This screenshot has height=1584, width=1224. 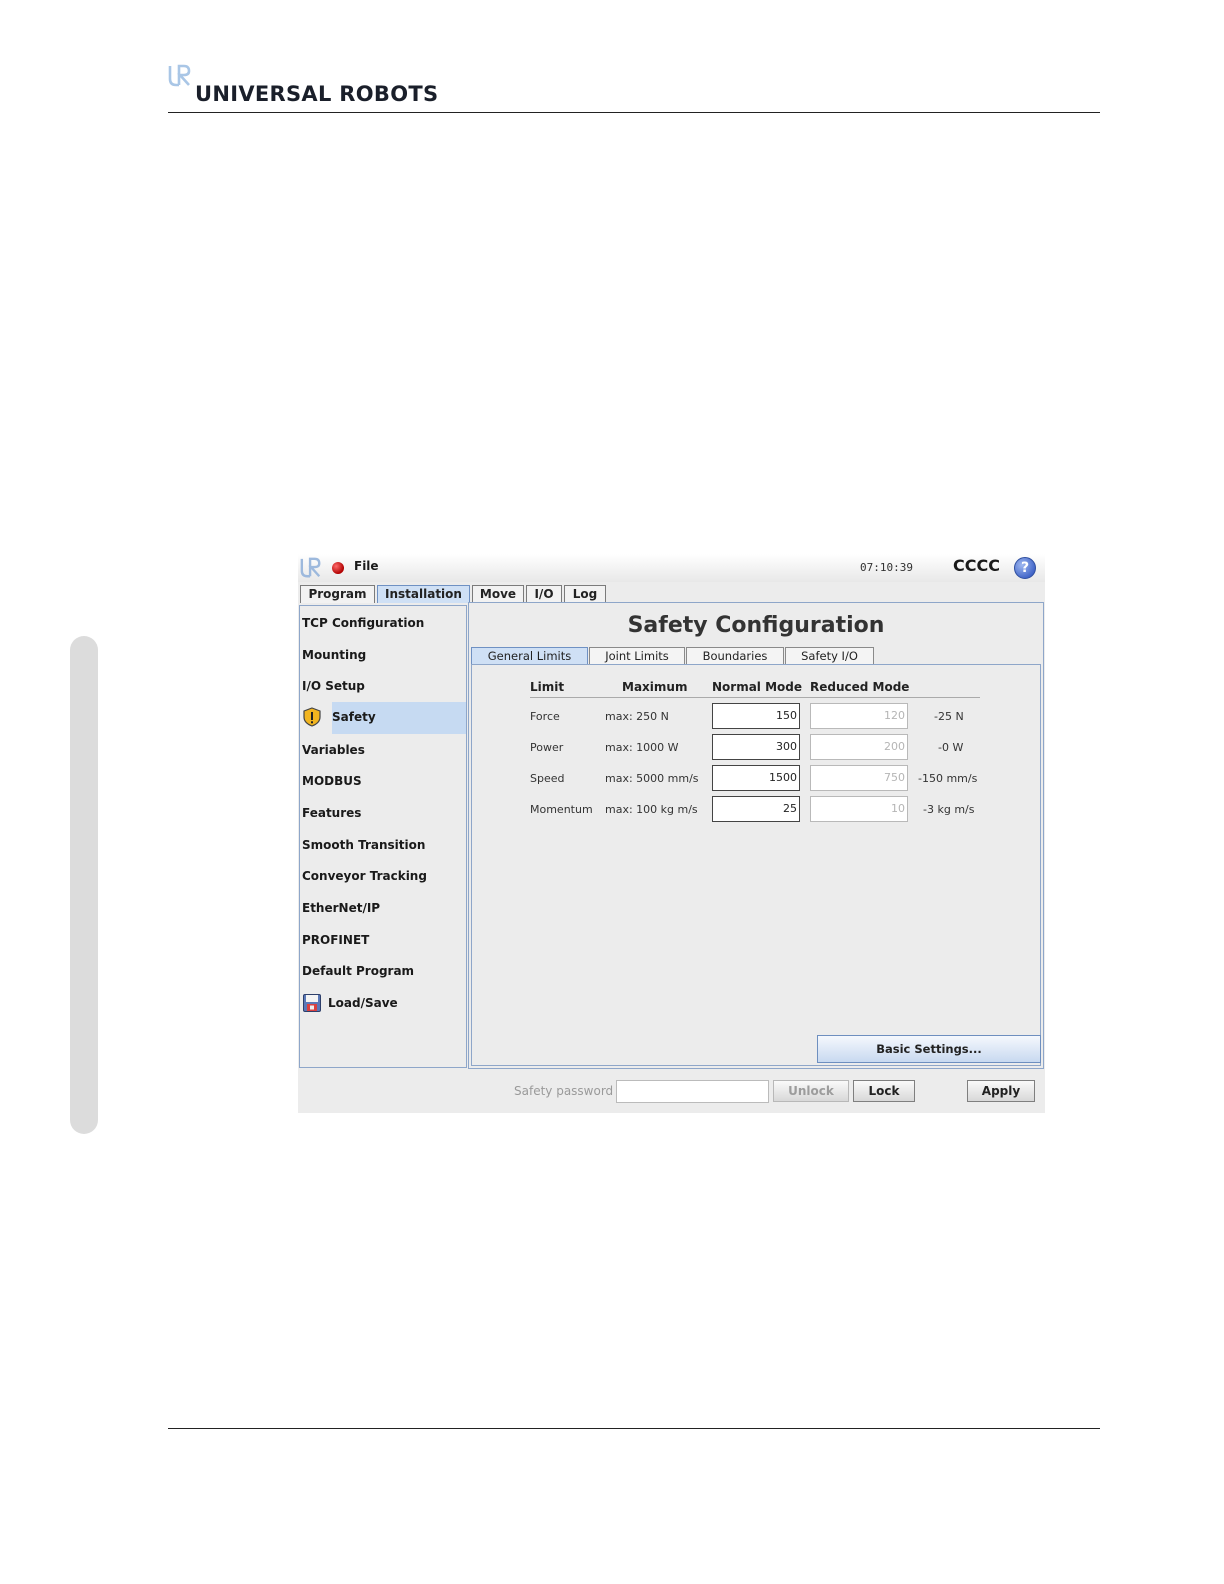 What do you see at coordinates (859, 778) in the screenshot?
I see `reduced-speed-input: 750` at bounding box center [859, 778].